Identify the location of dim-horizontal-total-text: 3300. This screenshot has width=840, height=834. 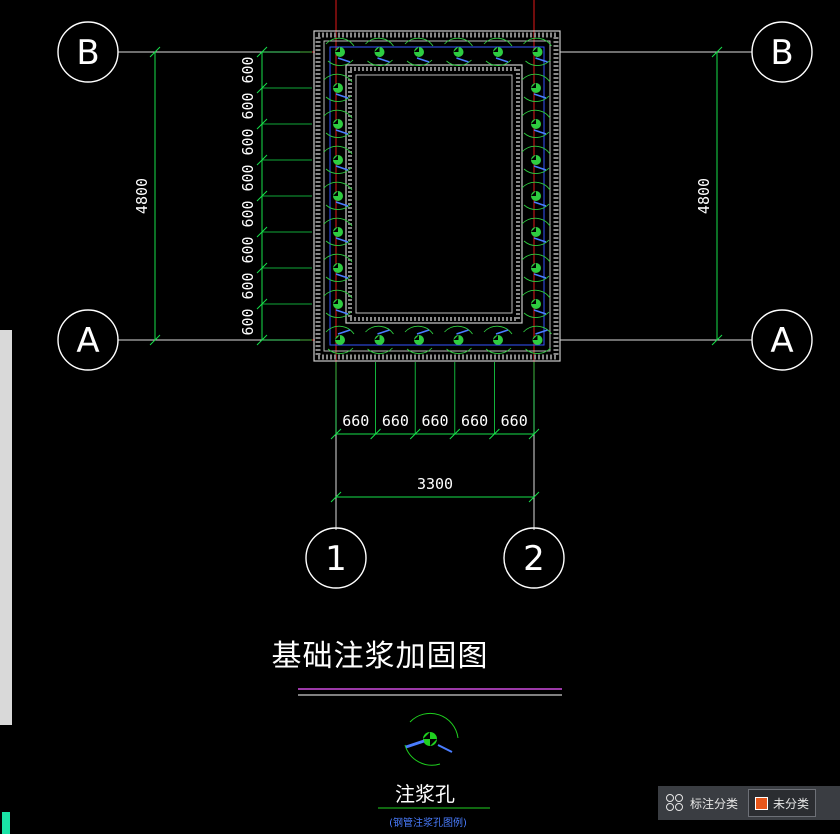
(435, 484).